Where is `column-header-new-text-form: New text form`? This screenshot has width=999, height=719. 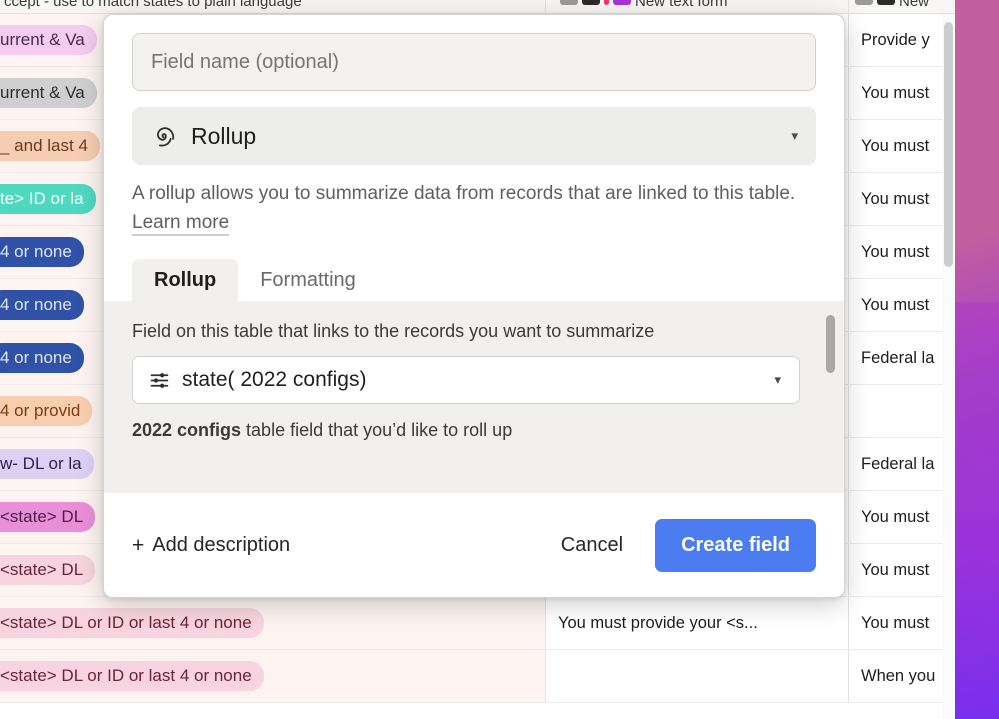 column-header-new-text-form: New text form is located at coordinates (644, 5).